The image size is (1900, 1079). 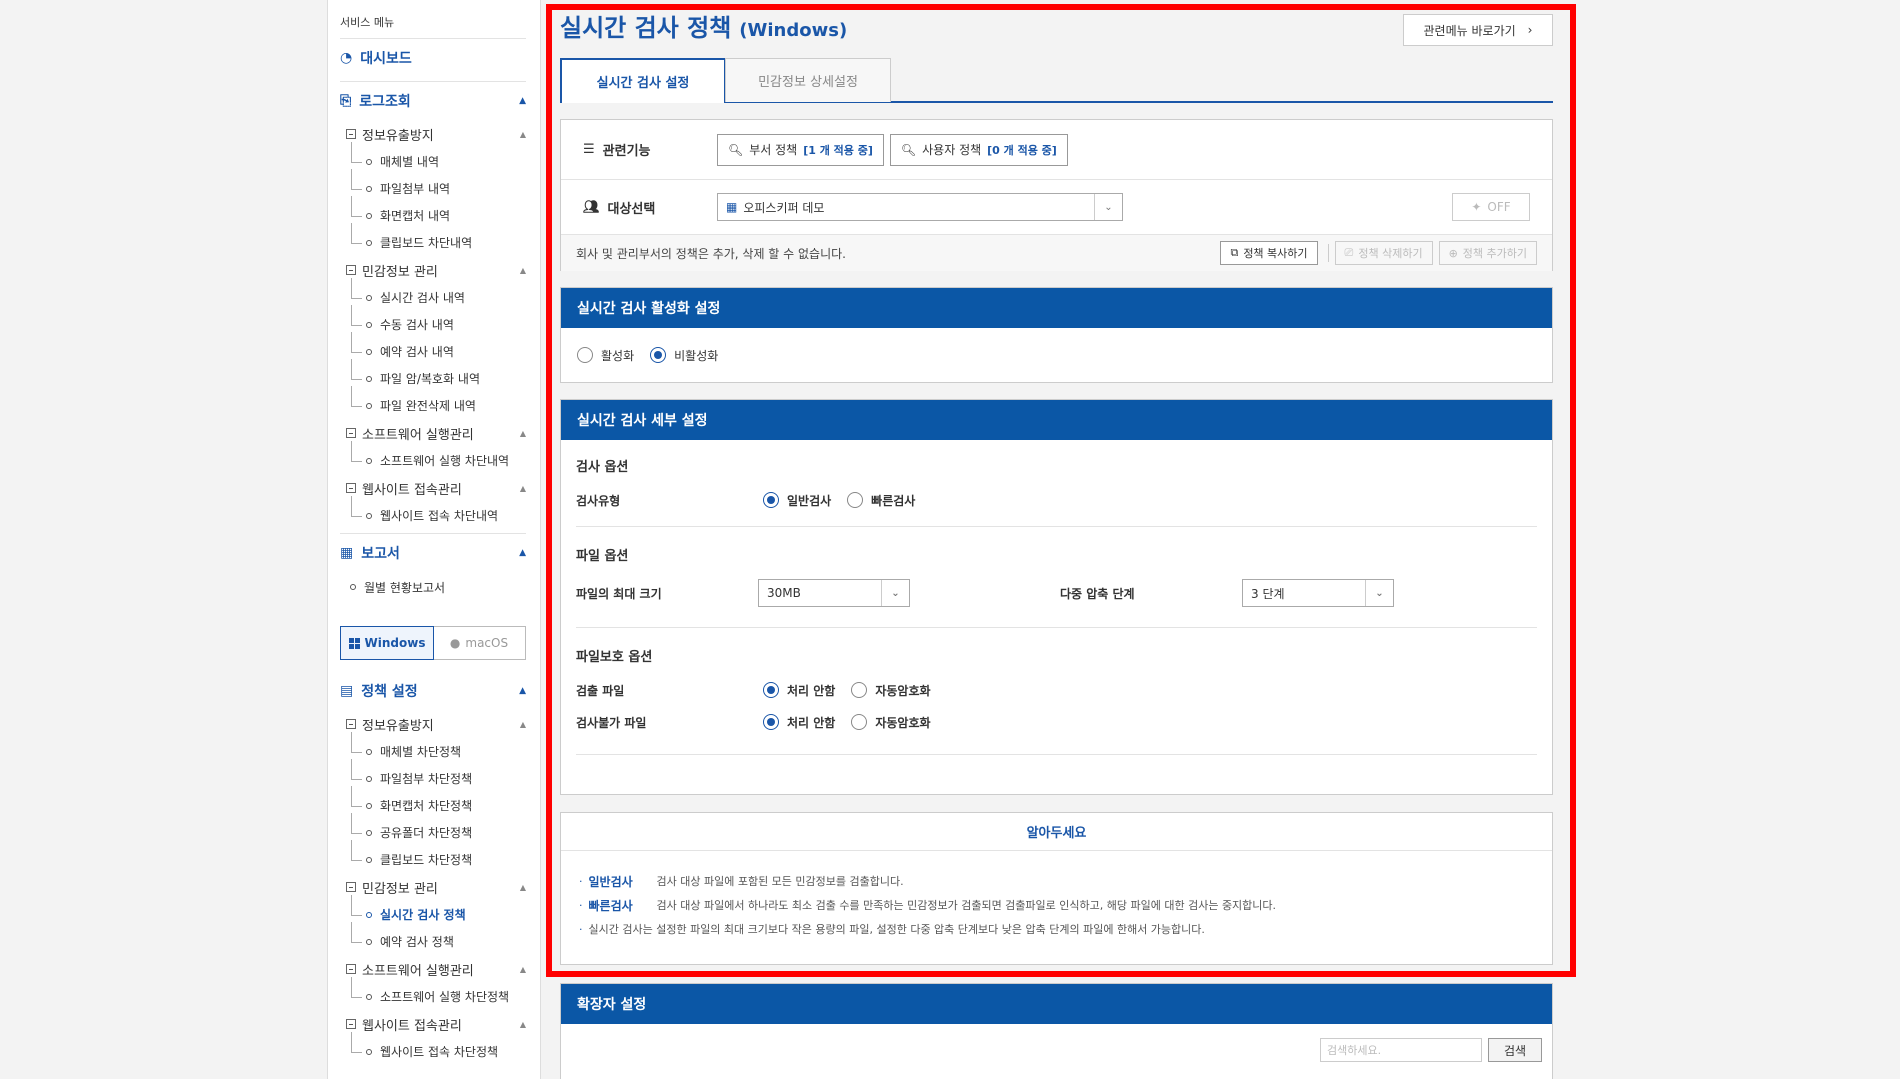 I want to click on sidebar-subitem: 화면캡처 차단정책, so click(x=433, y=802).